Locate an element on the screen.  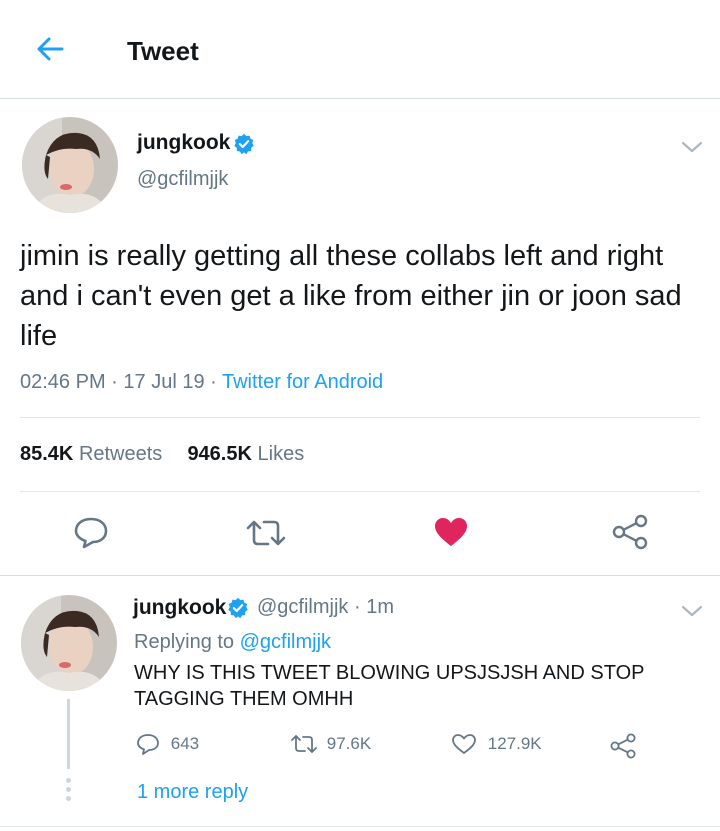
reply-time: 1m is located at coordinates (380, 607).